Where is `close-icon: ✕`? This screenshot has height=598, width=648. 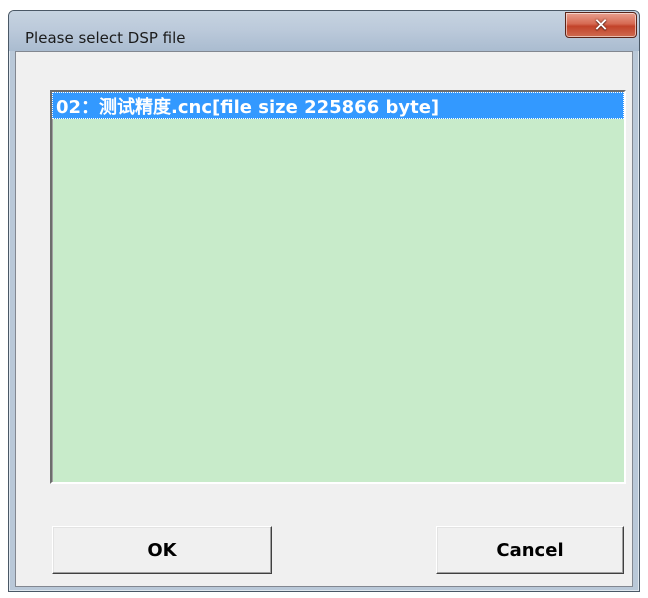
close-icon: ✕ is located at coordinates (601, 25).